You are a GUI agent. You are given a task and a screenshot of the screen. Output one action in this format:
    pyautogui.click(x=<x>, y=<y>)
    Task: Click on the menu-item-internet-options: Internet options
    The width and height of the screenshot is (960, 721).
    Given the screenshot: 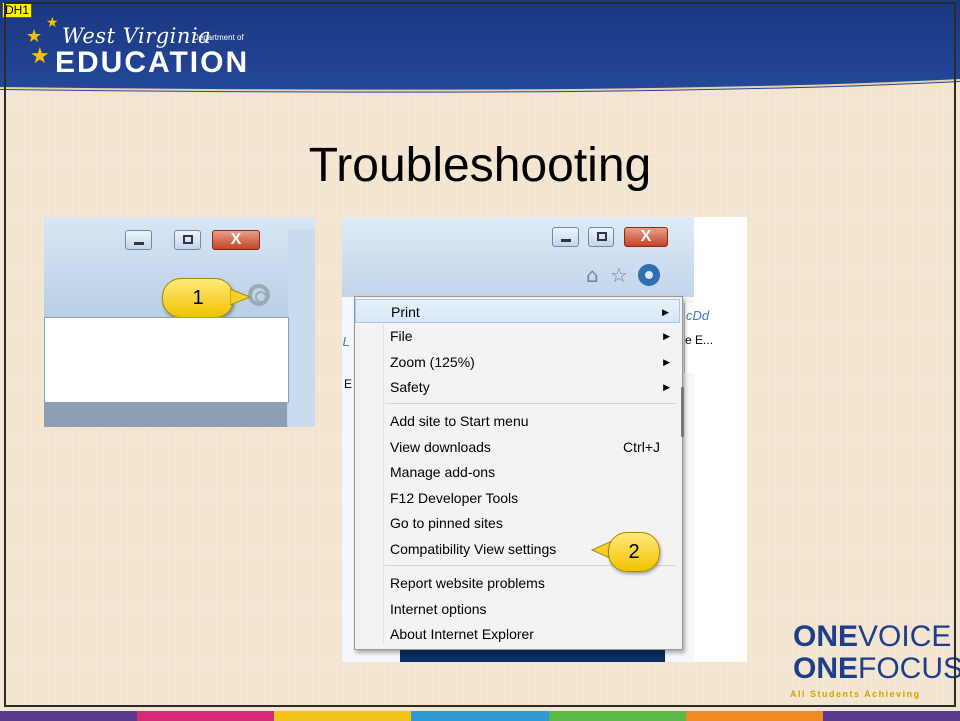 What is the action you would take?
    pyautogui.click(x=517, y=609)
    